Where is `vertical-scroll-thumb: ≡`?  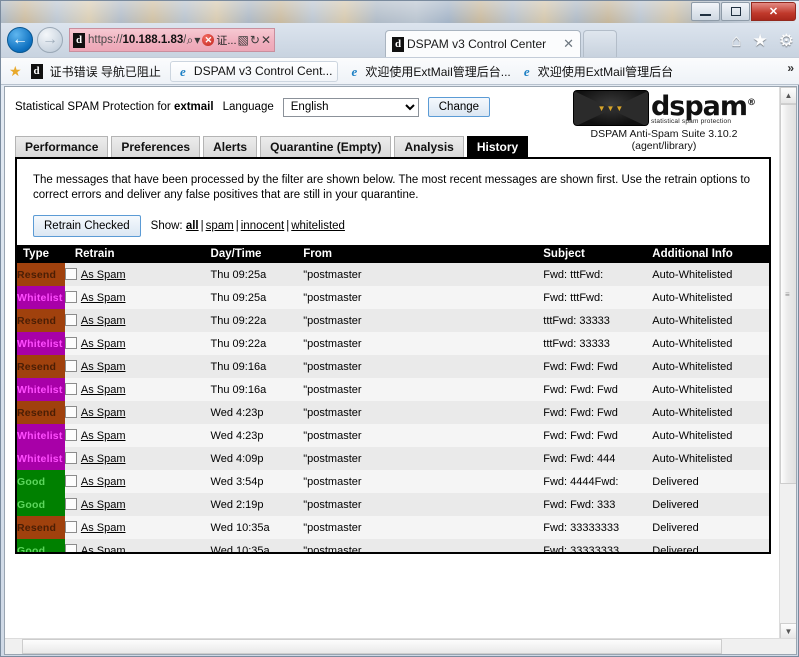
vertical-scroll-thumb: ≡ is located at coordinates (788, 294).